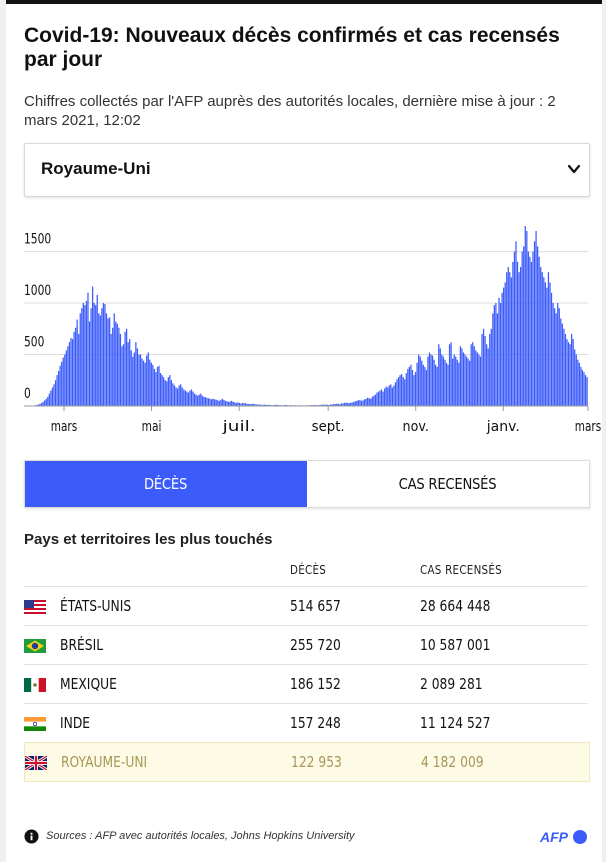 This screenshot has width=606, height=862. I want to click on table-row: BRÉSIL 255 720 10 587 001, so click(306, 644).